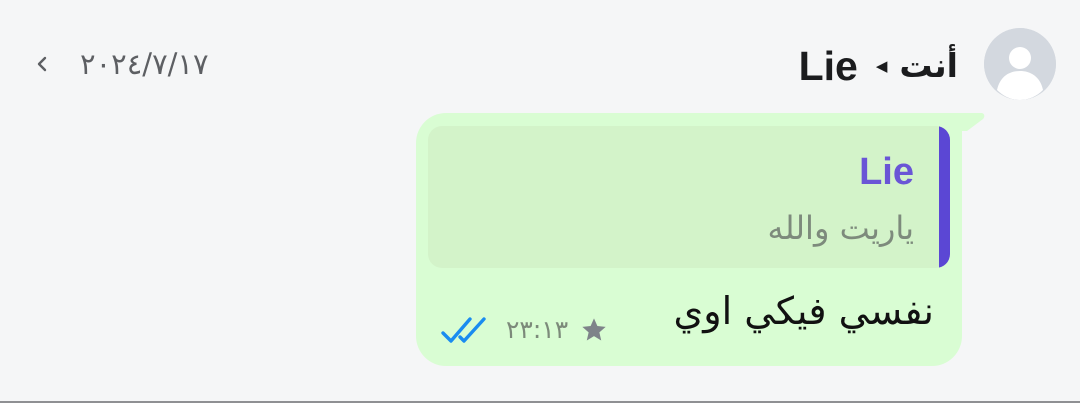  I want to click on default-avatar-icon, so click(1020, 64).